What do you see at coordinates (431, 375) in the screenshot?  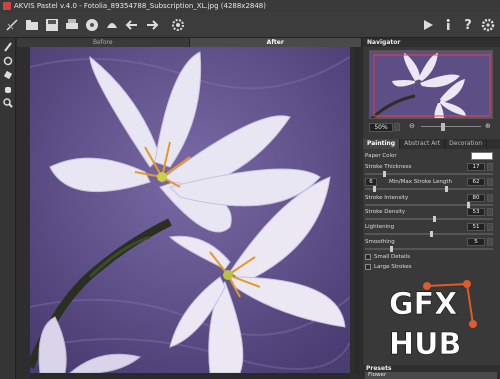 I see `presets-dropdown: Flower` at bounding box center [431, 375].